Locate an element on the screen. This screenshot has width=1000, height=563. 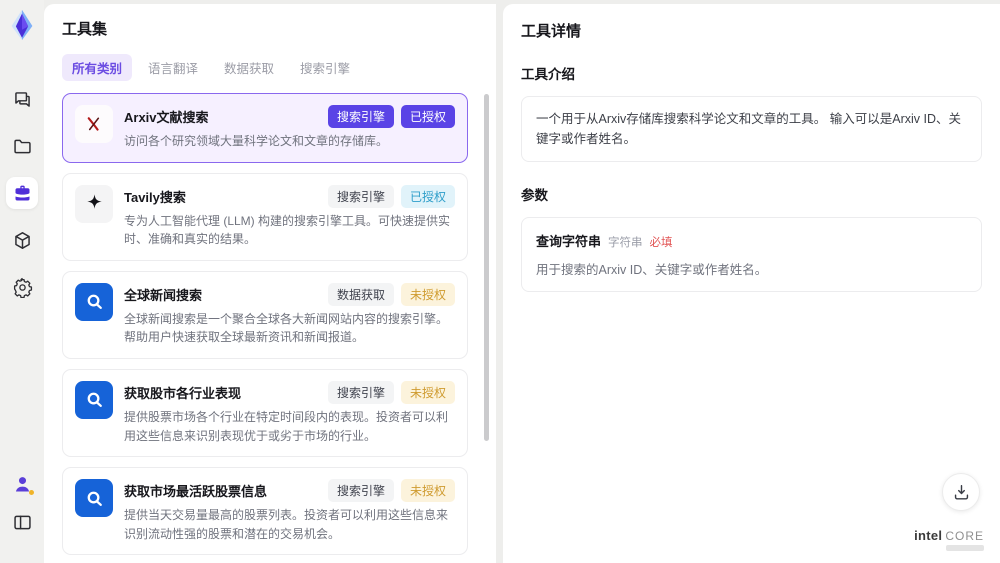
tab-3: 搜索引擎 is located at coordinates (325, 67).